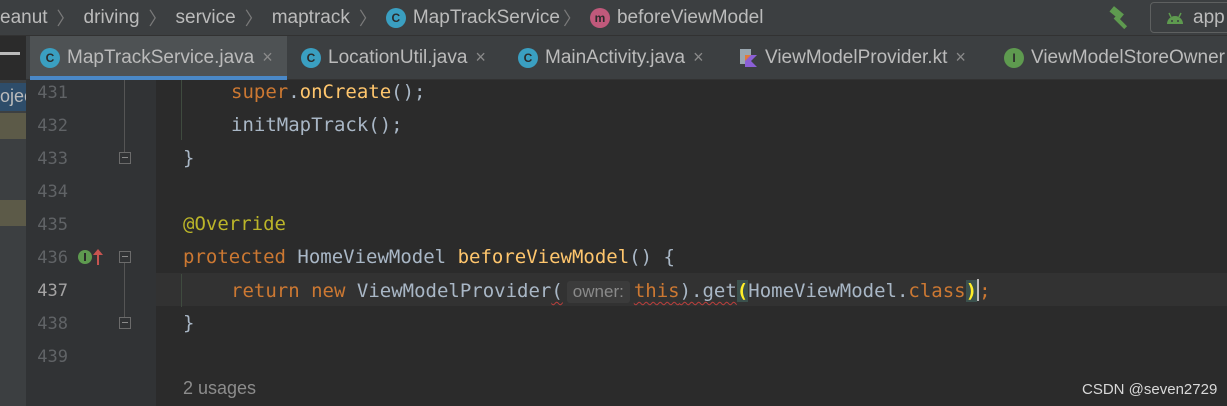 This screenshot has width=1227, height=406. Describe the element at coordinates (828, 291) in the screenshot. I see `code-token: HomeViewModel.` at that location.